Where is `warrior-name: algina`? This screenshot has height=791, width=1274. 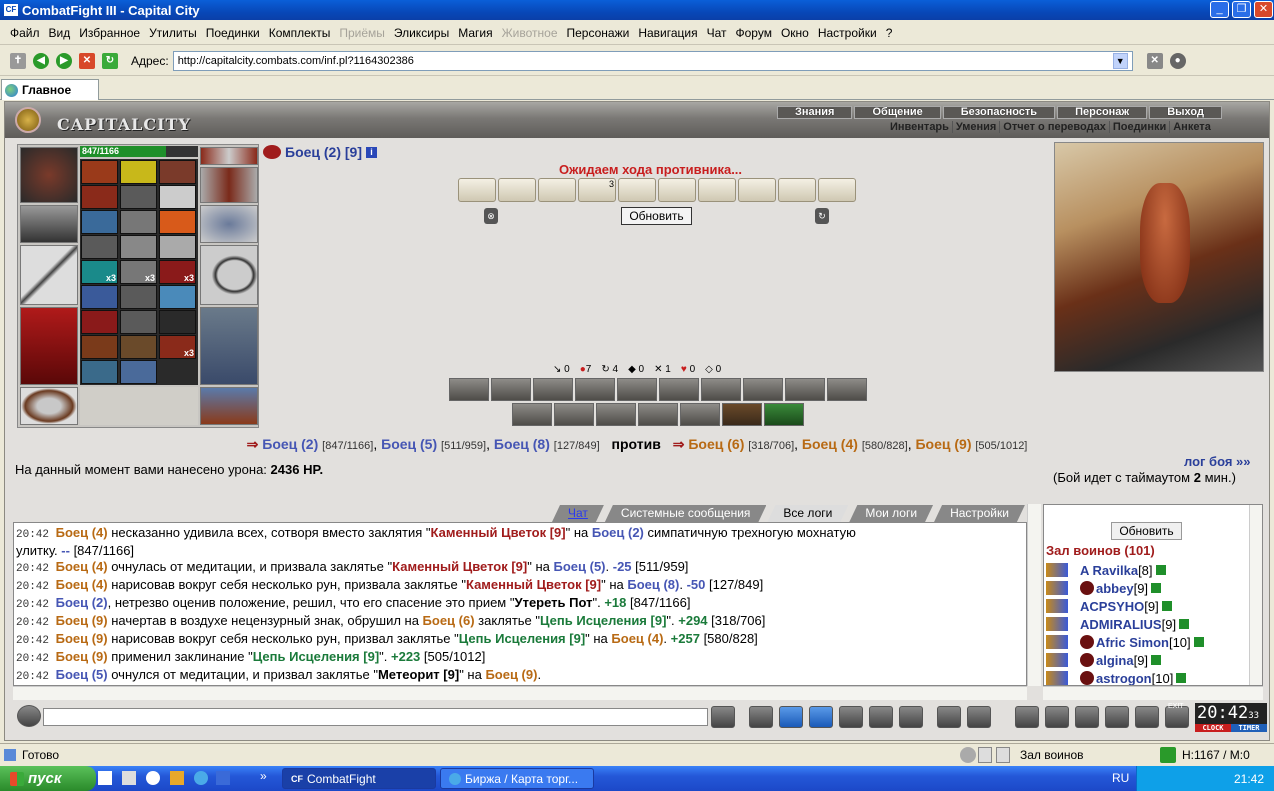
warrior-name: algina is located at coordinates (1115, 660).